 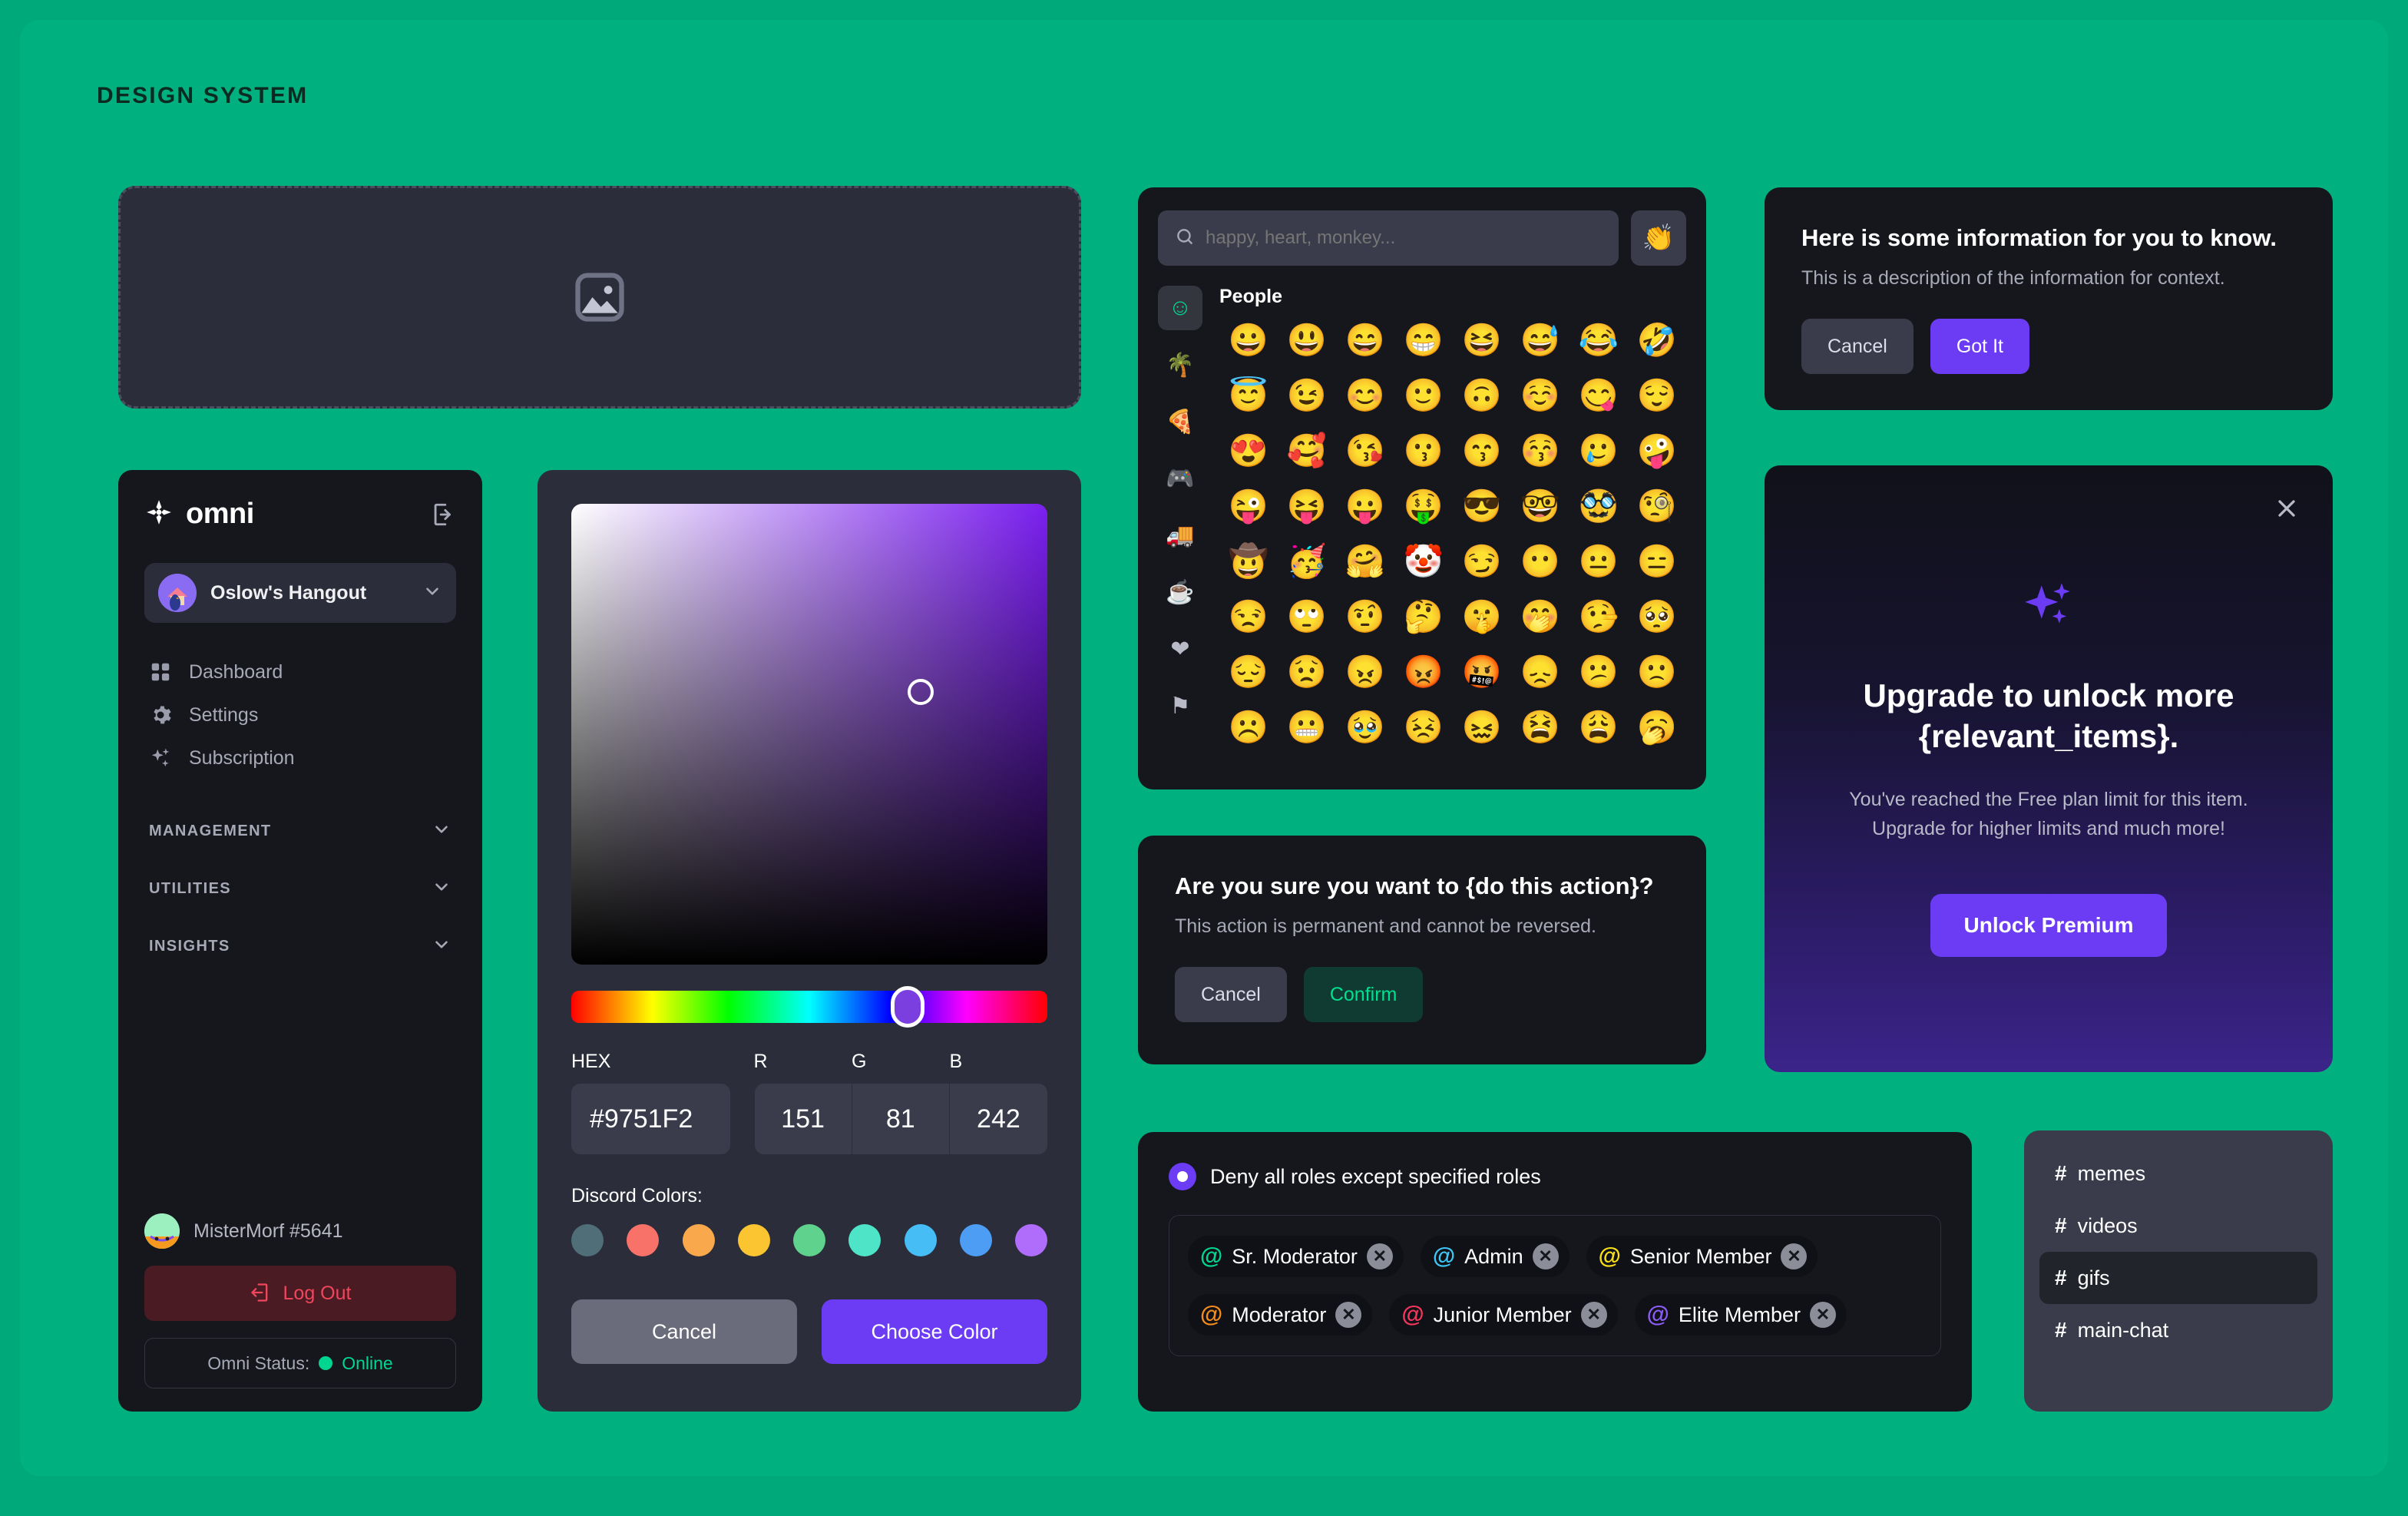 I want to click on channel-item-memes: # memes, so click(x=2178, y=1173).